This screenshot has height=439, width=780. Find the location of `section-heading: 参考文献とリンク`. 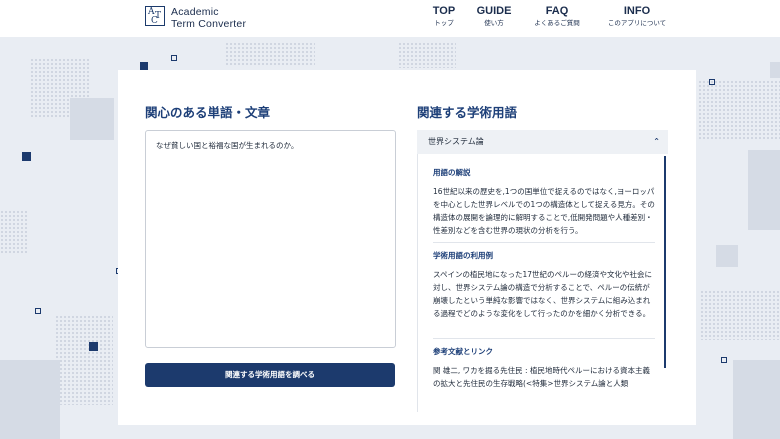

section-heading: 参考文献とリンク is located at coordinates (463, 351).